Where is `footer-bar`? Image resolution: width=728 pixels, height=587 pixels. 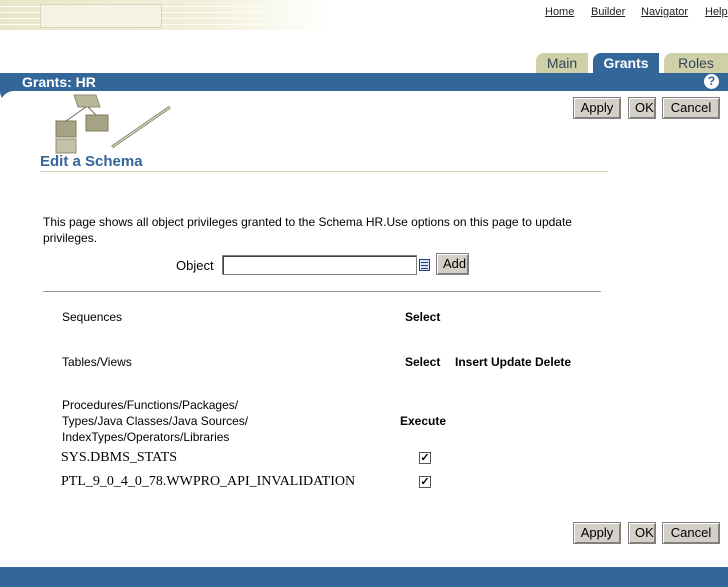 footer-bar is located at coordinates (364, 577).